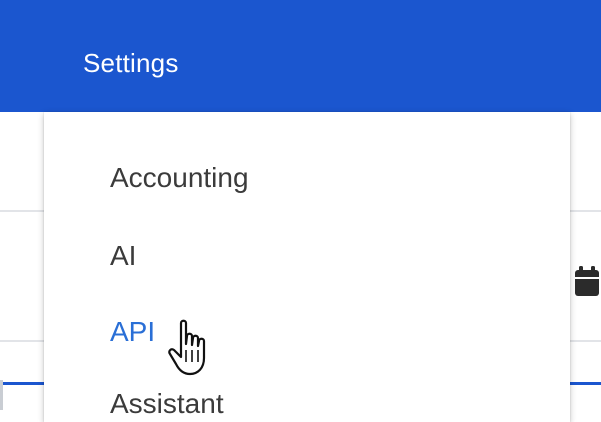  Describe the element at coordinates (585, 341) in the screenshot. I see `background-divider-lower-right` at that location.